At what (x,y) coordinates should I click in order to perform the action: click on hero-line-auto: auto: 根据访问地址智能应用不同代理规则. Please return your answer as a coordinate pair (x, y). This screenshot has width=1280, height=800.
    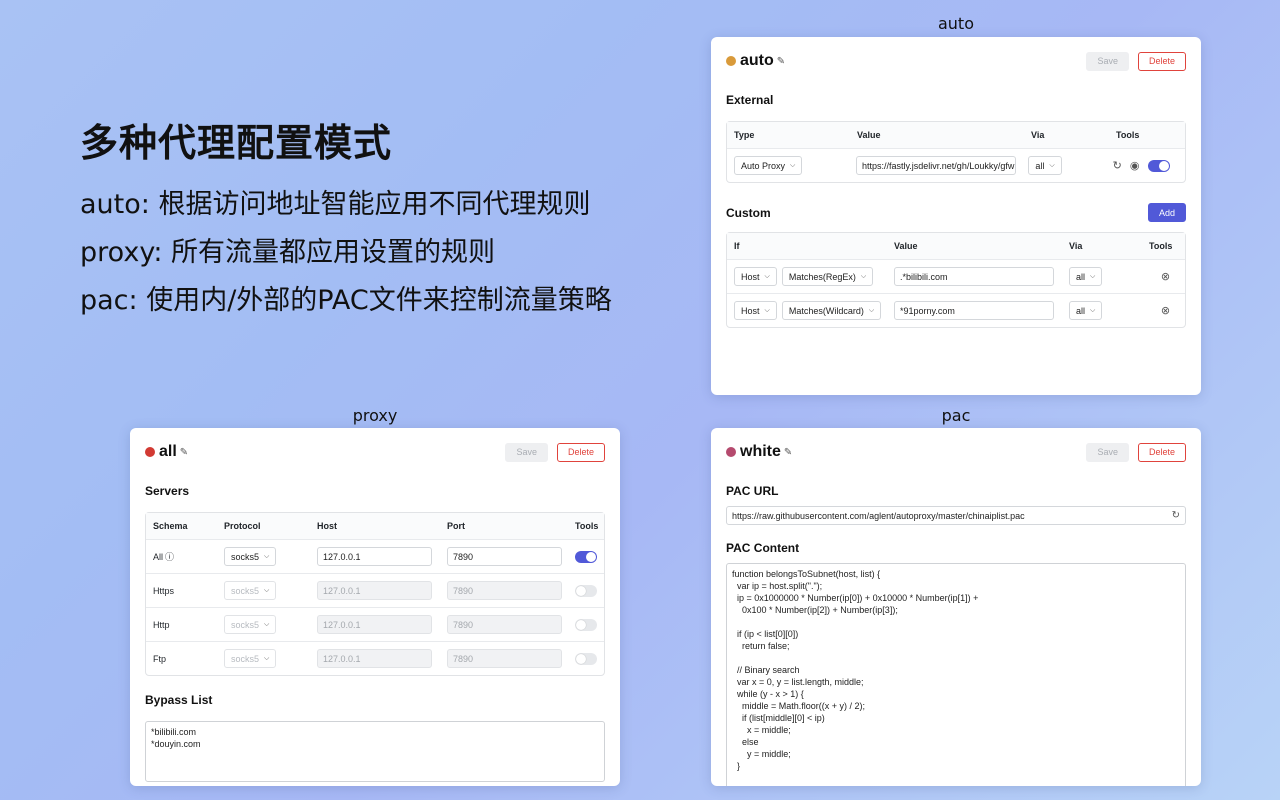
    Looking at the image, I should click on (335, 204).